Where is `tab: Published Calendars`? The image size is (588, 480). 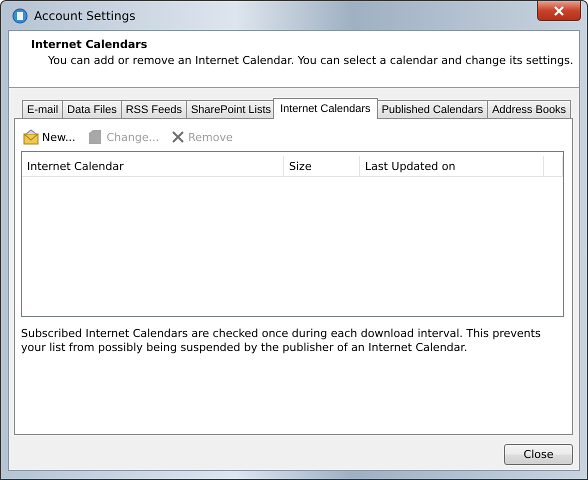
tab: Published Calendars is located at coordinates (432, 109).